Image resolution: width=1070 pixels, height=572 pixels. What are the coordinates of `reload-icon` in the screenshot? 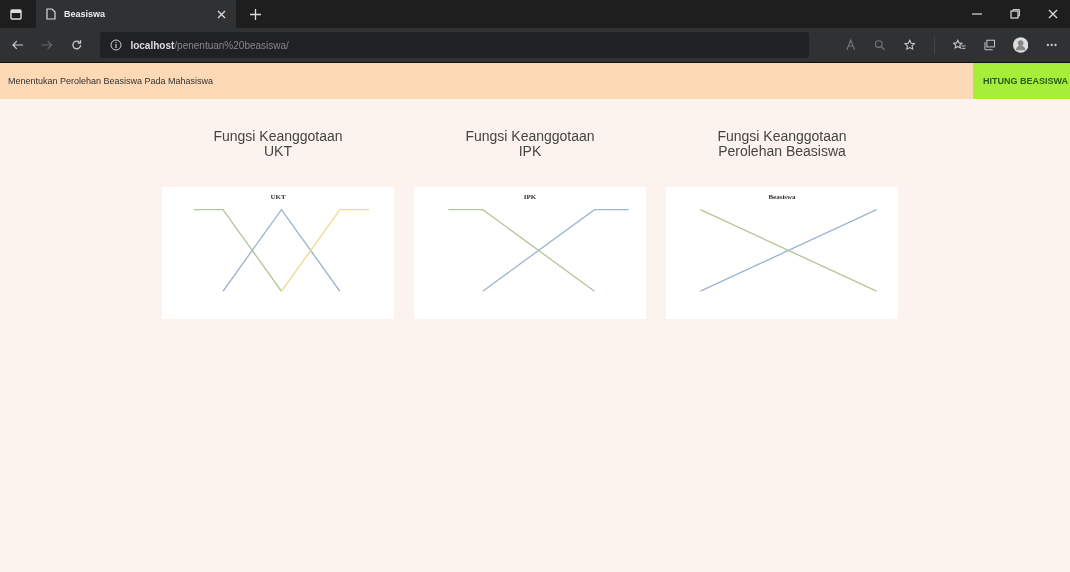 It's located at (76, 45).